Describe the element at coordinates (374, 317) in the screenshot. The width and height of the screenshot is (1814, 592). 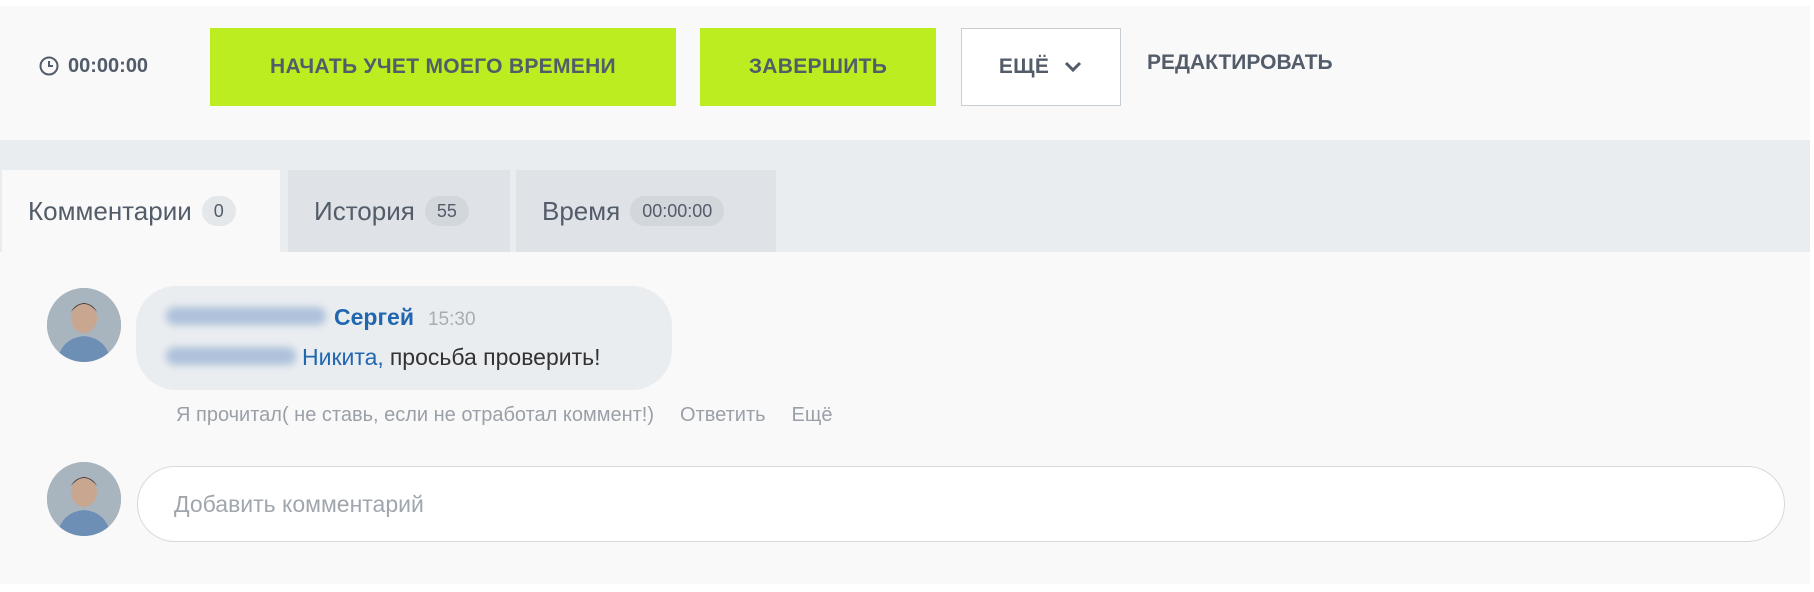
I see `comment-author: Сергей` at that location.